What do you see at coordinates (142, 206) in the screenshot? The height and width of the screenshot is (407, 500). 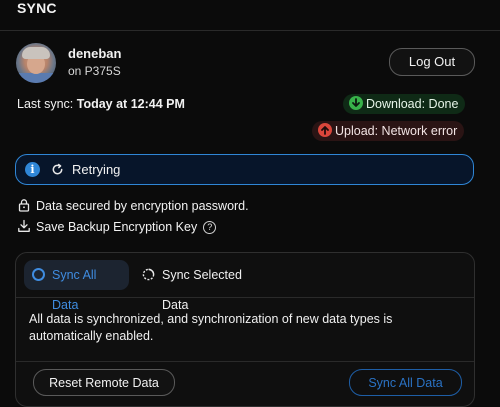 I see `encryption-status-label: Data secured by encryption password.` at bounding box center [142, 206].